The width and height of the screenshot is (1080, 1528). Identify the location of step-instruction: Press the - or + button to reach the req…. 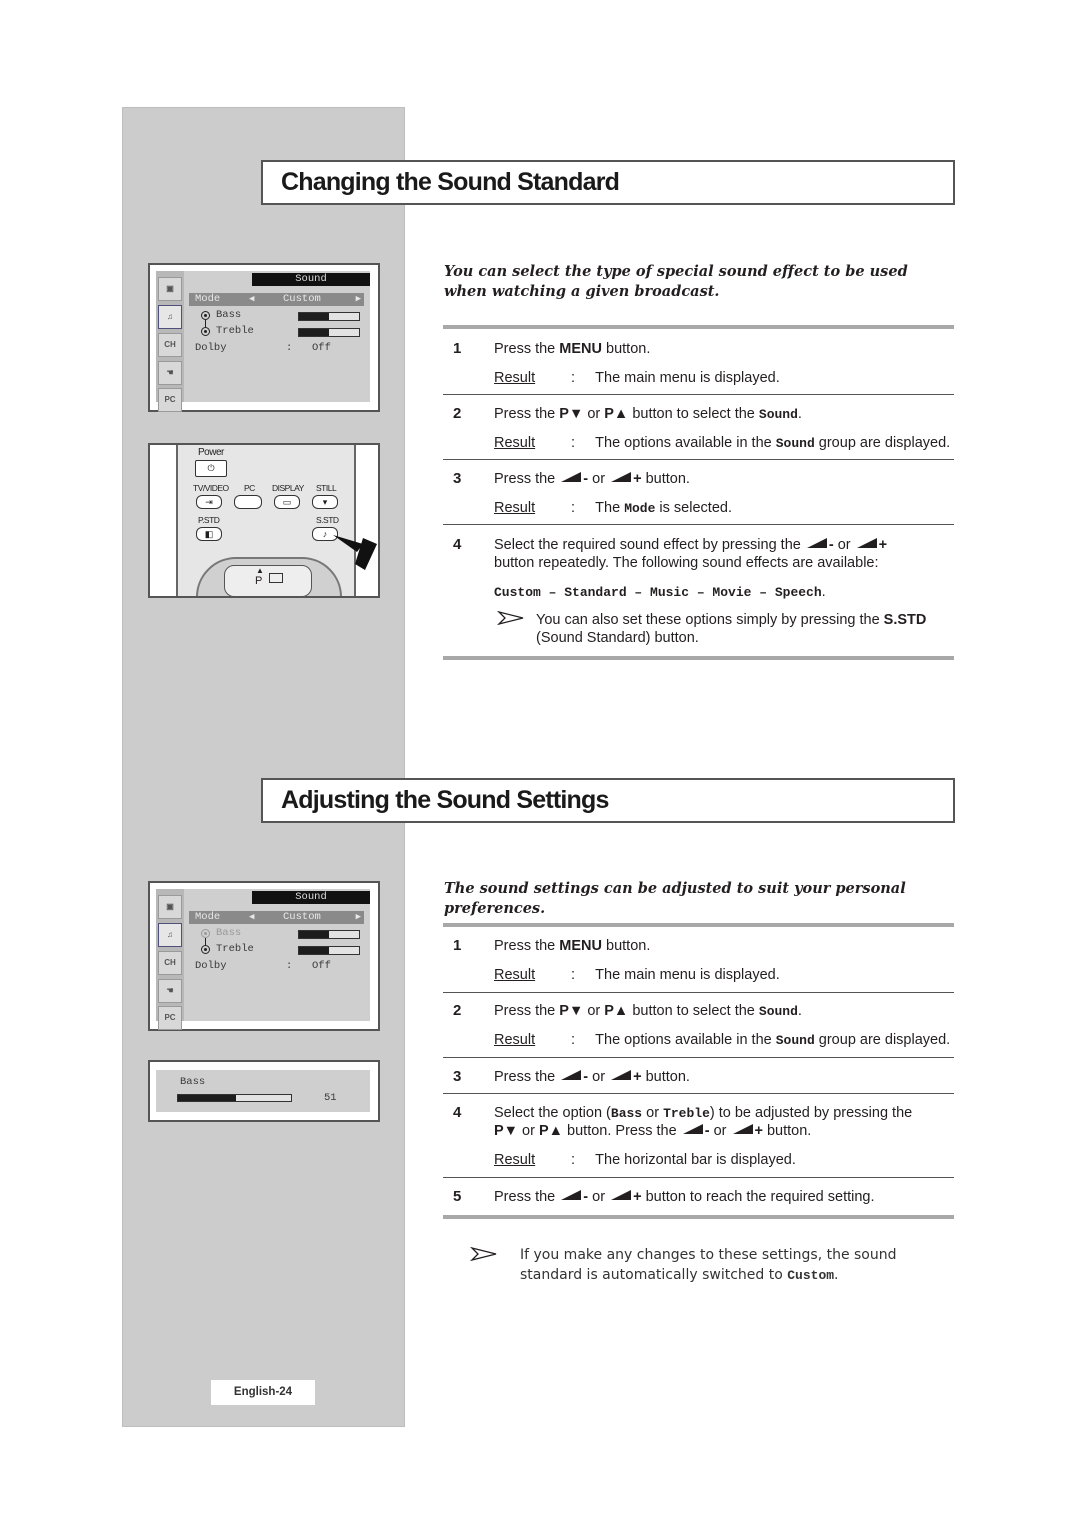
(684, 1197).